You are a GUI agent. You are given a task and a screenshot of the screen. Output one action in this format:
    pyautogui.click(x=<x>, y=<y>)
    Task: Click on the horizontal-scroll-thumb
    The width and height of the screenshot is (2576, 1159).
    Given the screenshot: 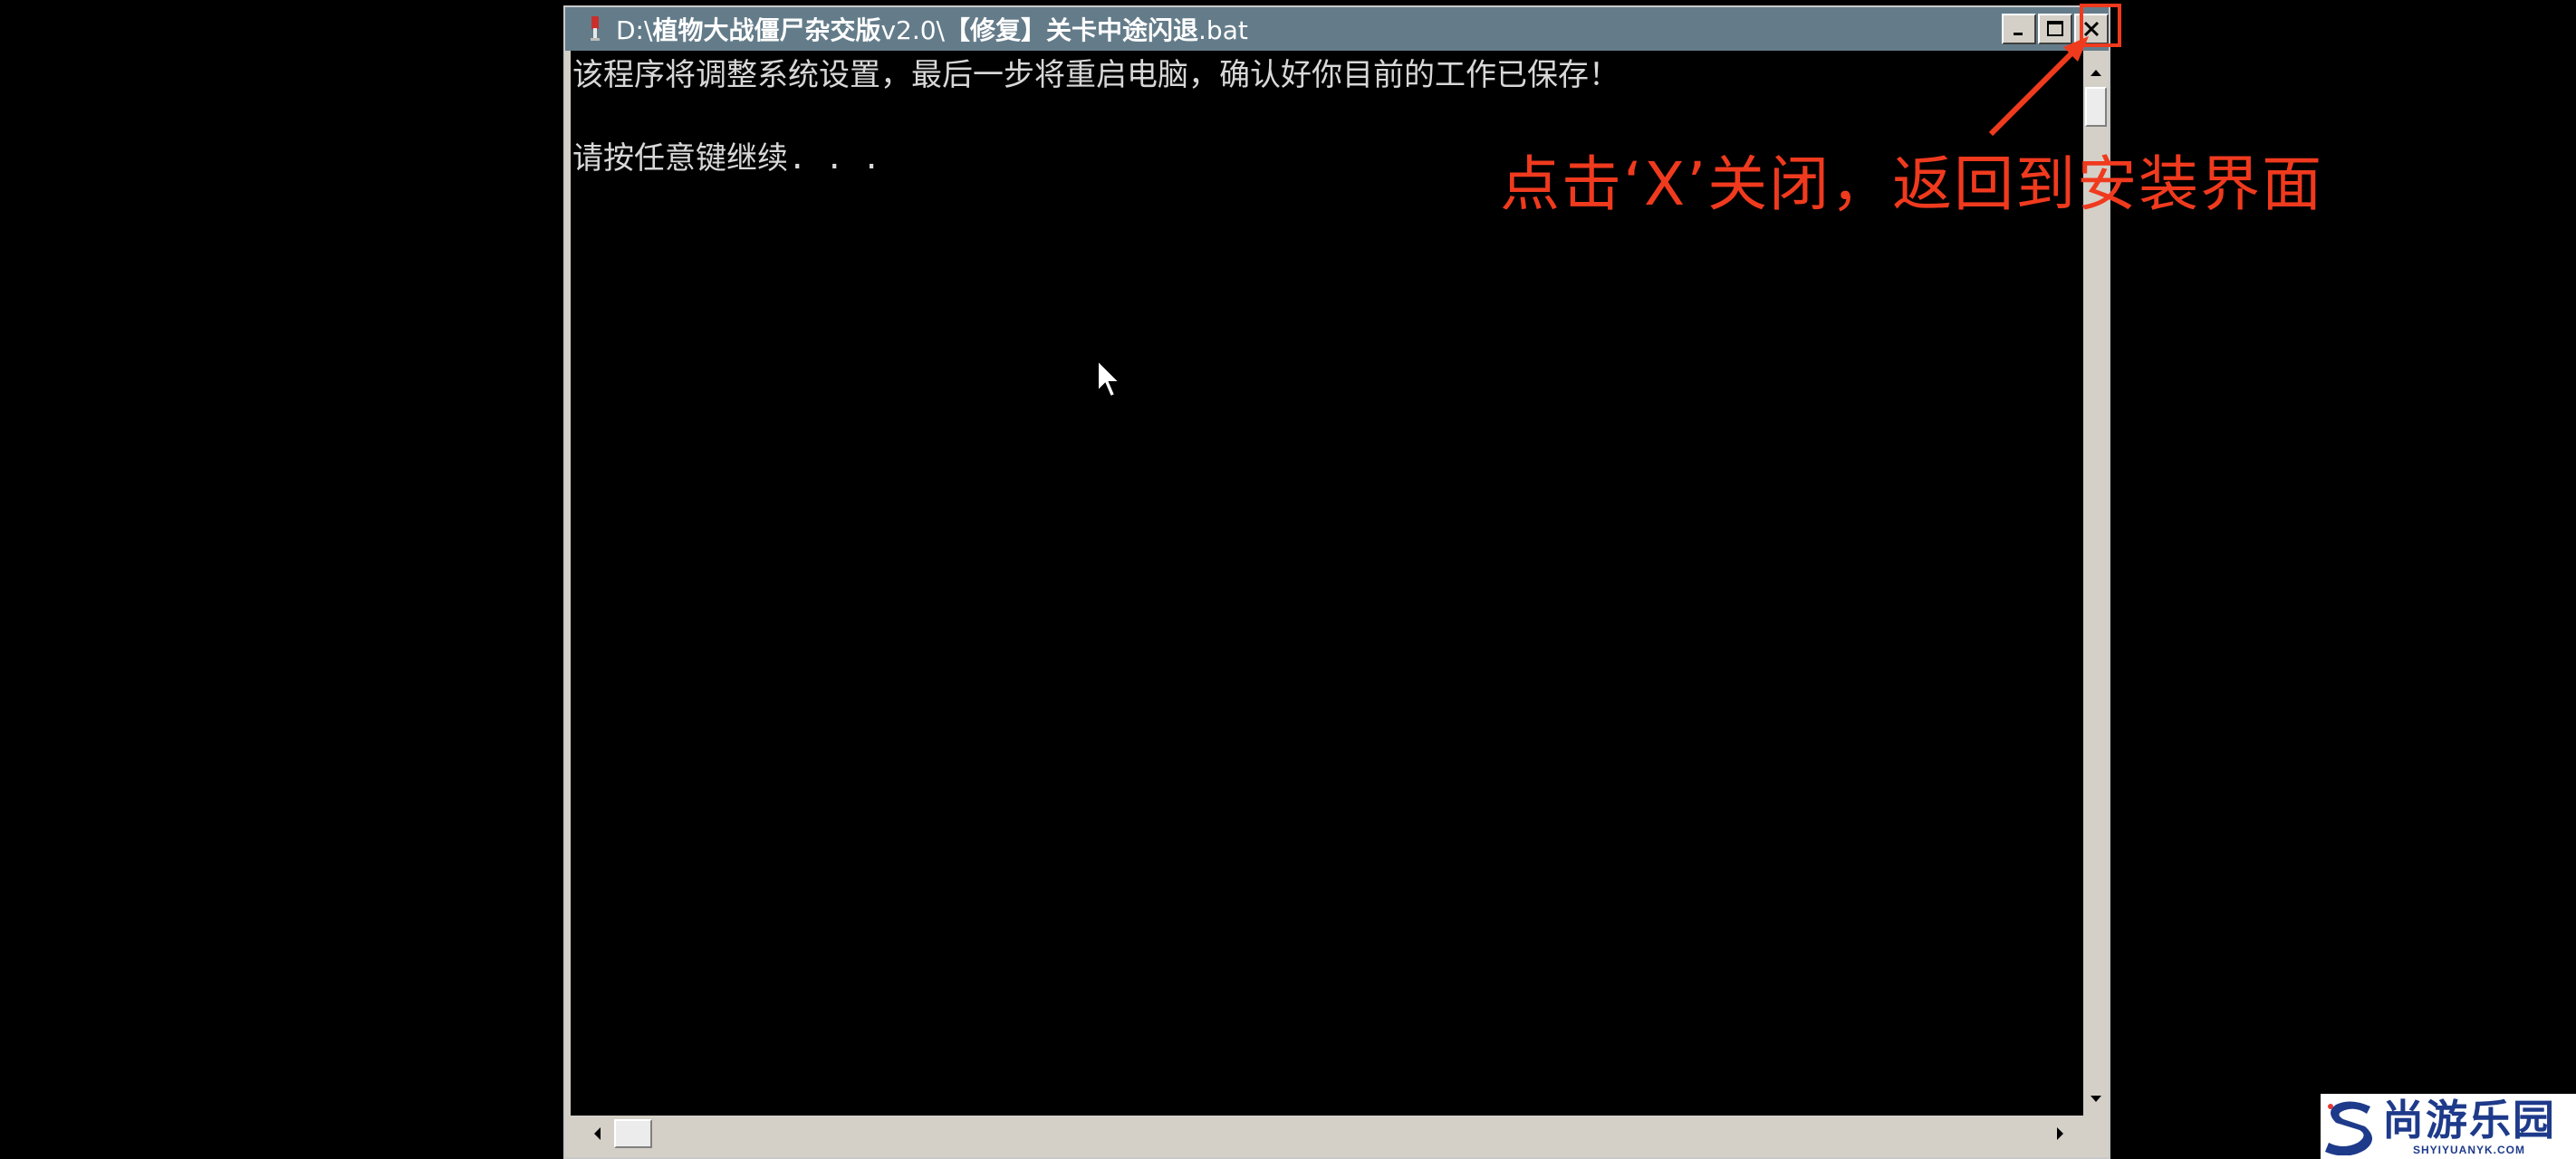 What is the action you would take?
    pyautogui.click(x=633, y=1133)
    